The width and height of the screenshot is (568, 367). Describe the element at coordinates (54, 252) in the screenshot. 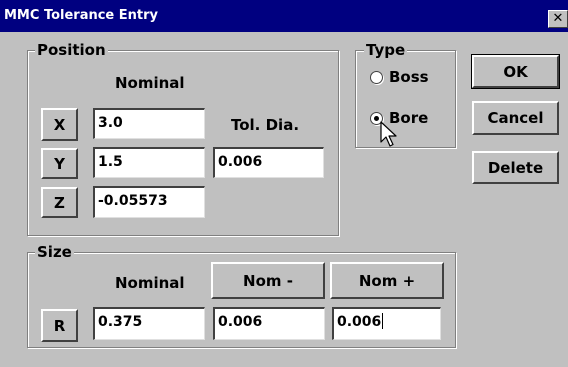

I see `size-legend: Size` at that location.